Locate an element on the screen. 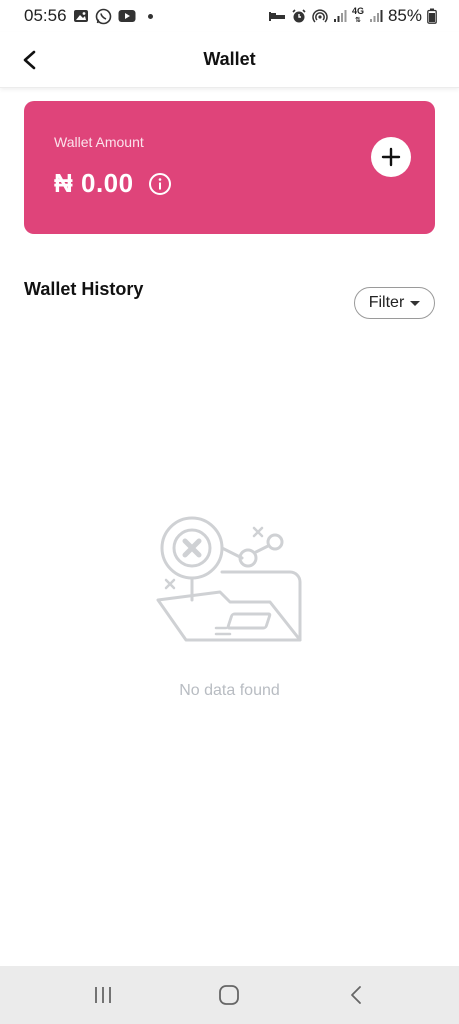 This screenshot has width=459, height=1024. signal-icon is located at coordinates (340, 16).